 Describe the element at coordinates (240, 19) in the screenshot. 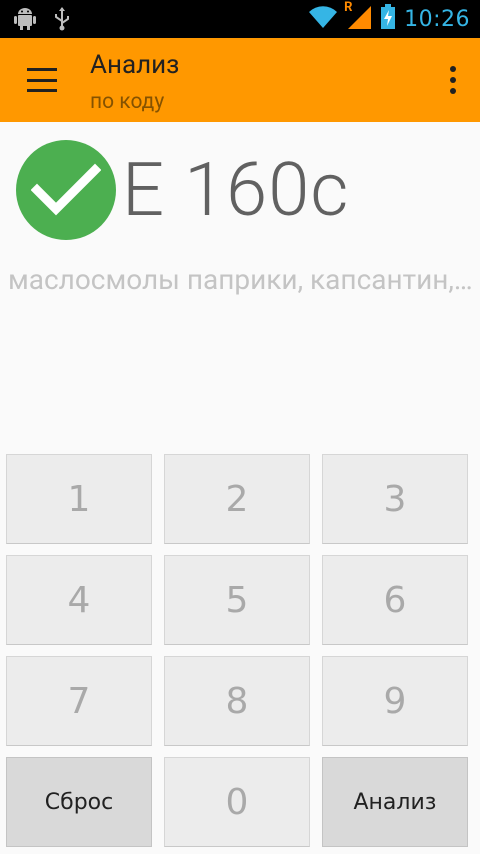

I see `status-bar: R 10:26` at that location.